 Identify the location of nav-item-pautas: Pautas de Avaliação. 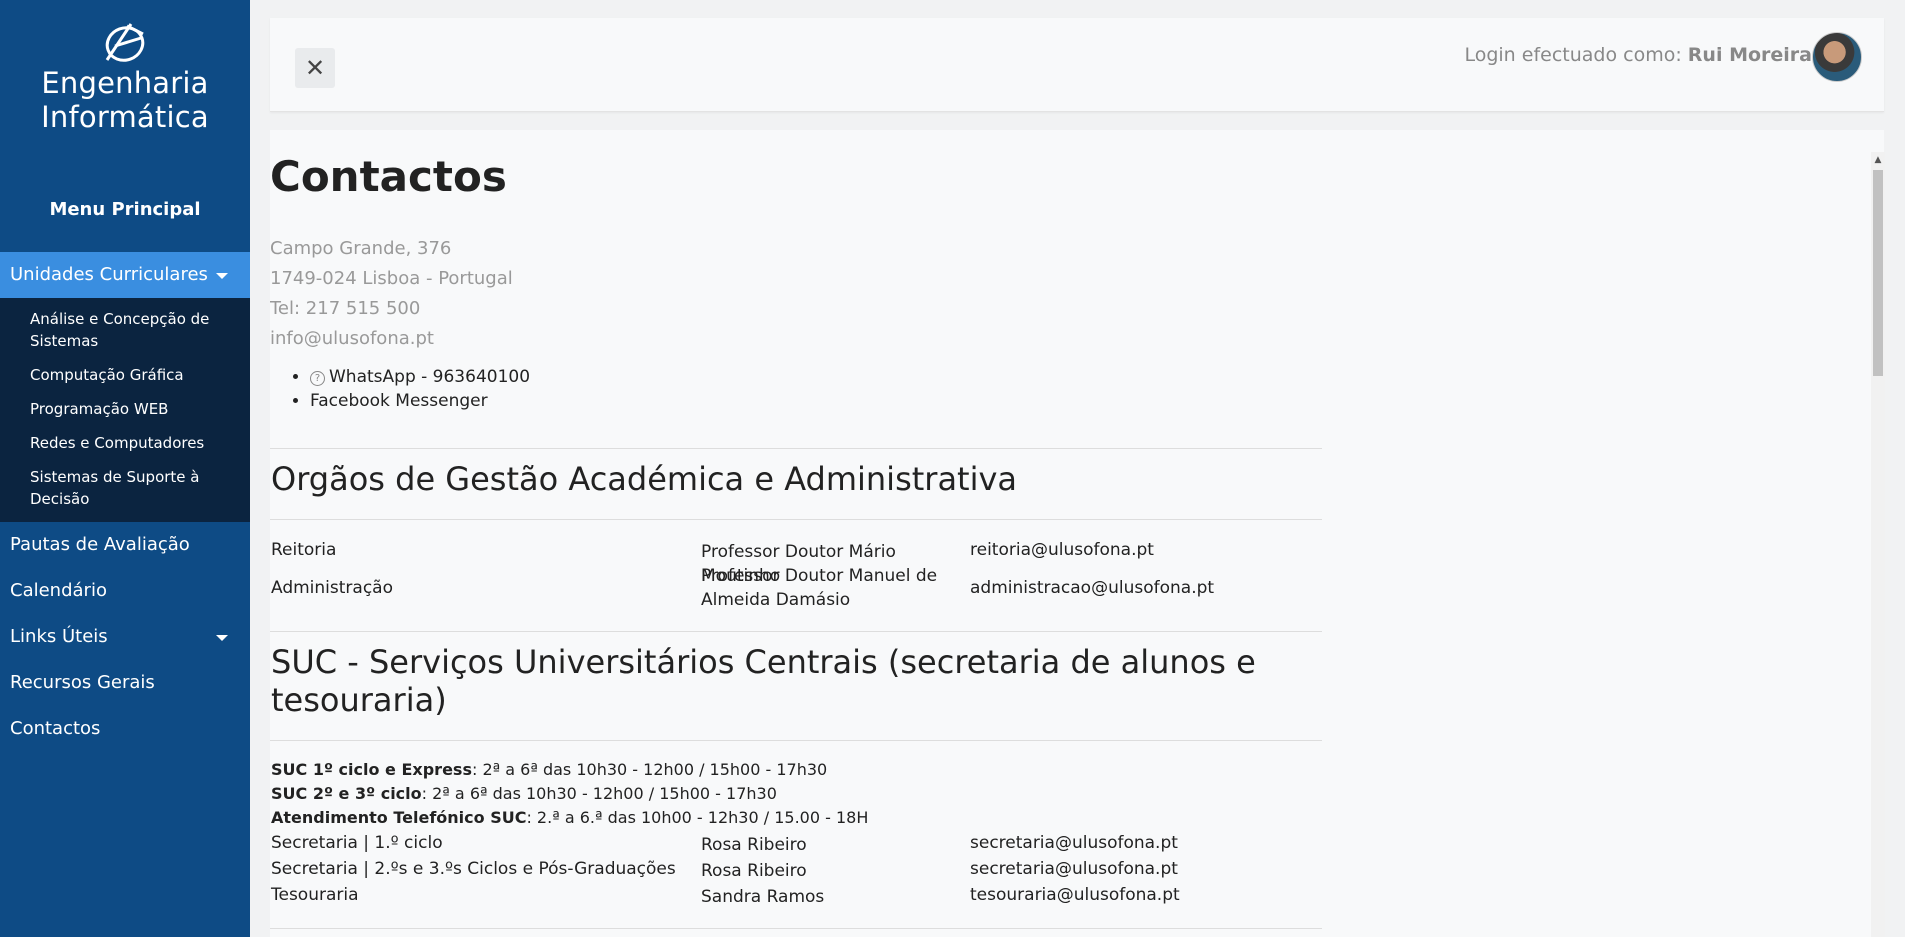
(125, 545).